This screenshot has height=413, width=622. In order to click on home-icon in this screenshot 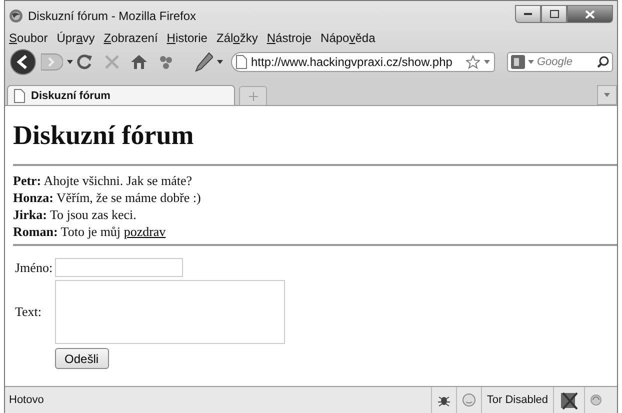, I will do `click(139, 62)`.